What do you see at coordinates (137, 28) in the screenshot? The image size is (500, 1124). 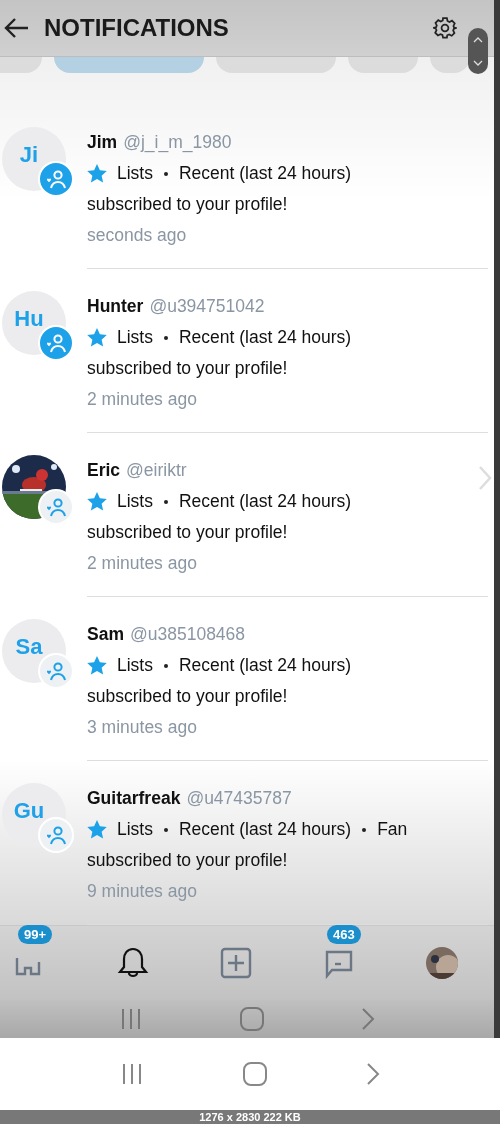 I see `page-title: NOTIFICATIONS` at bounding box center [137, 28].